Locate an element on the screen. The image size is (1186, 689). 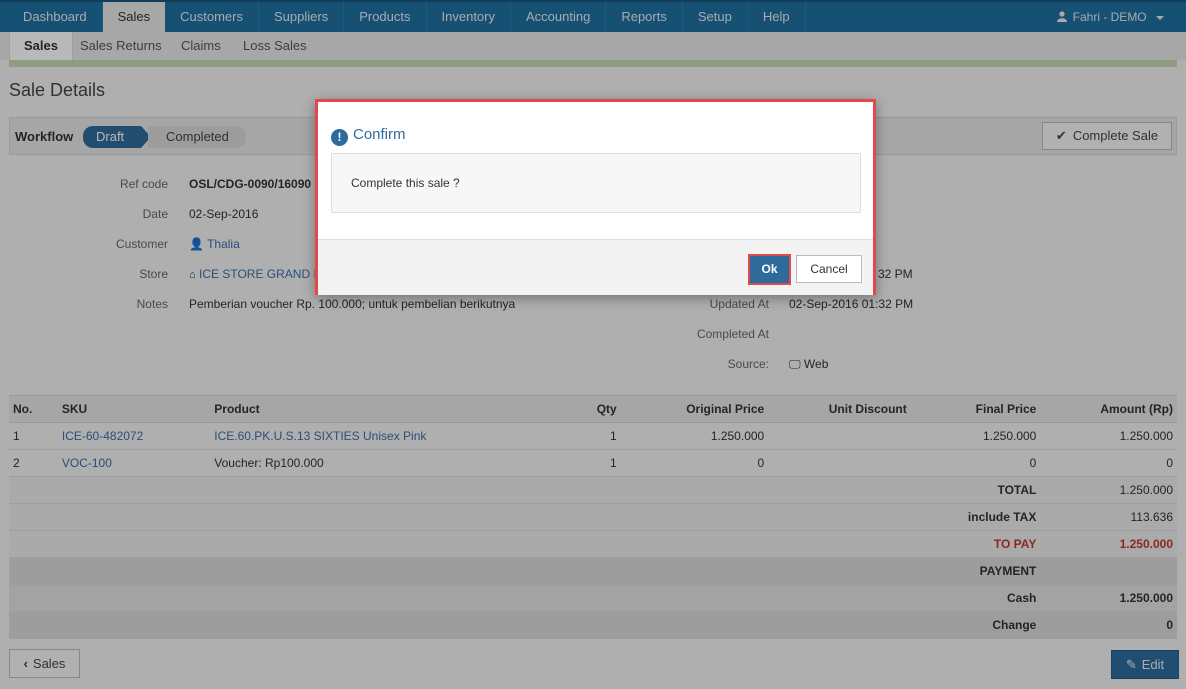
dialog-footer: Ok Cancel is located at coordinates (595, 267).